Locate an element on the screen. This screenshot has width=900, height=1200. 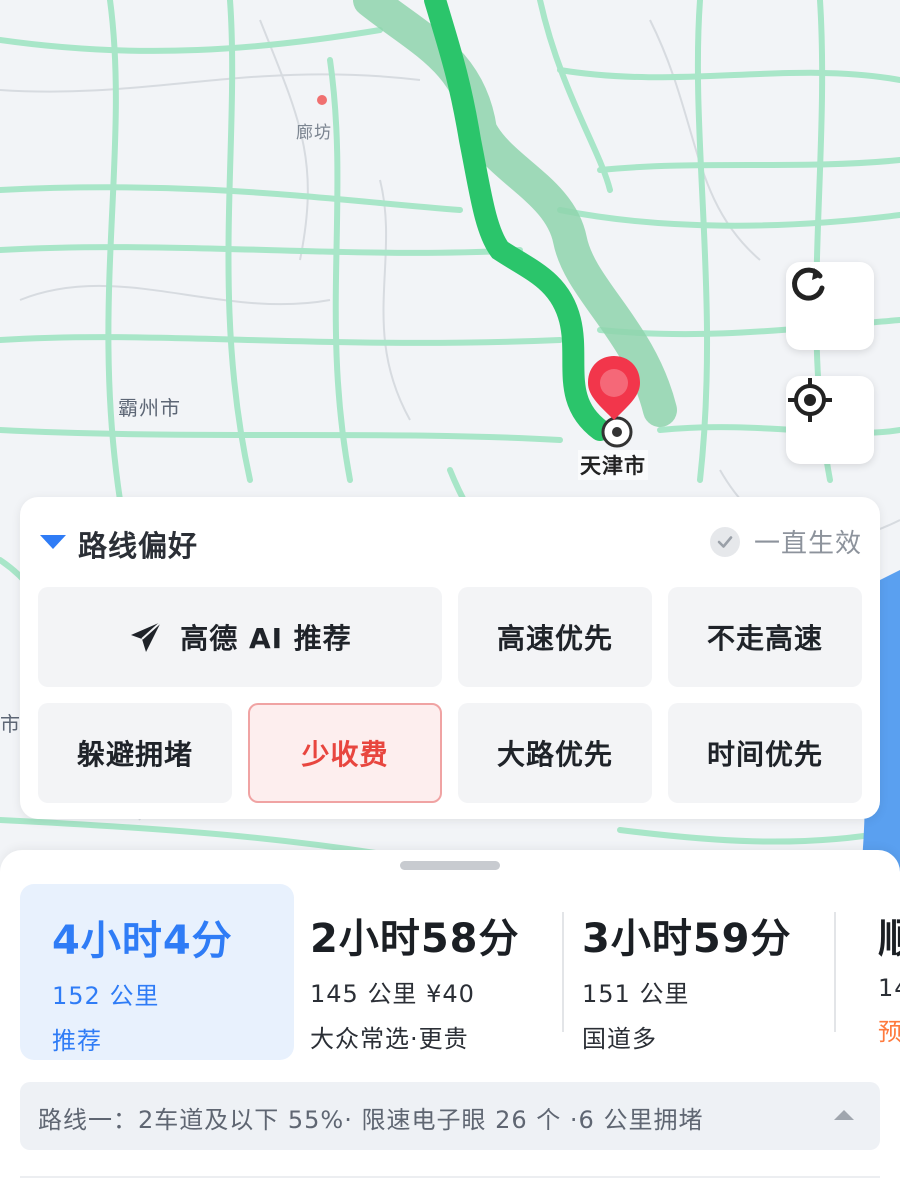
map-label-city-partial: 市 is located at coordinates (10, 724).